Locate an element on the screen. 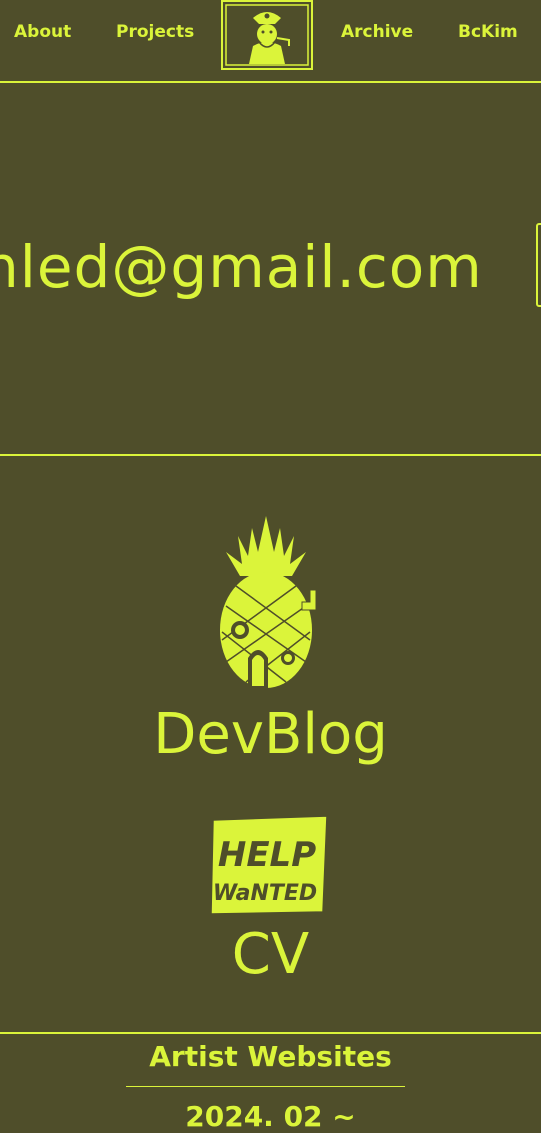 The width and height of the screenshot is (541, 1133). devblog-link: DevBlog is located at coordinates (270, 734).